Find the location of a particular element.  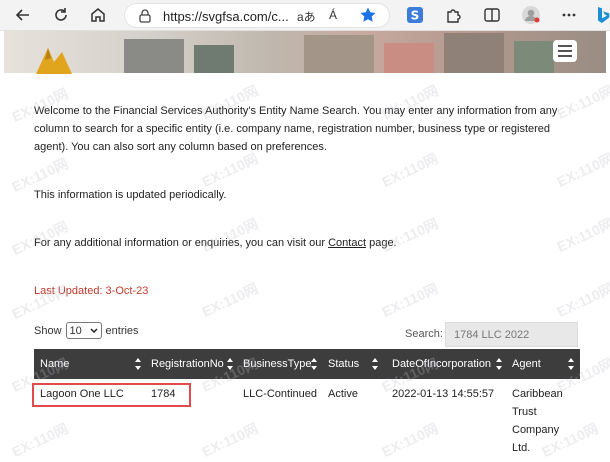

column-header-agent: Agent is located at coordinates (526, 364).